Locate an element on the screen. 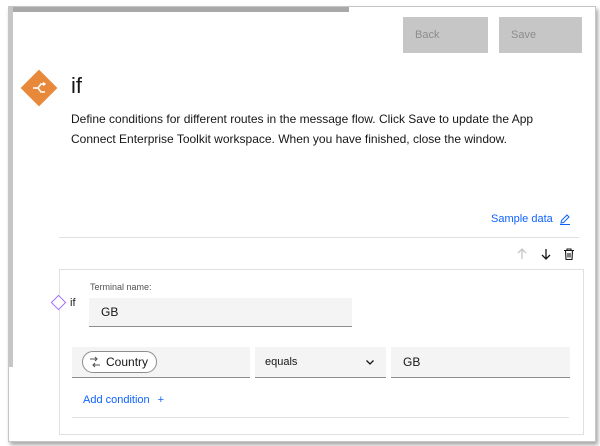  field-tag: Country is located at coordinates (120, 362).